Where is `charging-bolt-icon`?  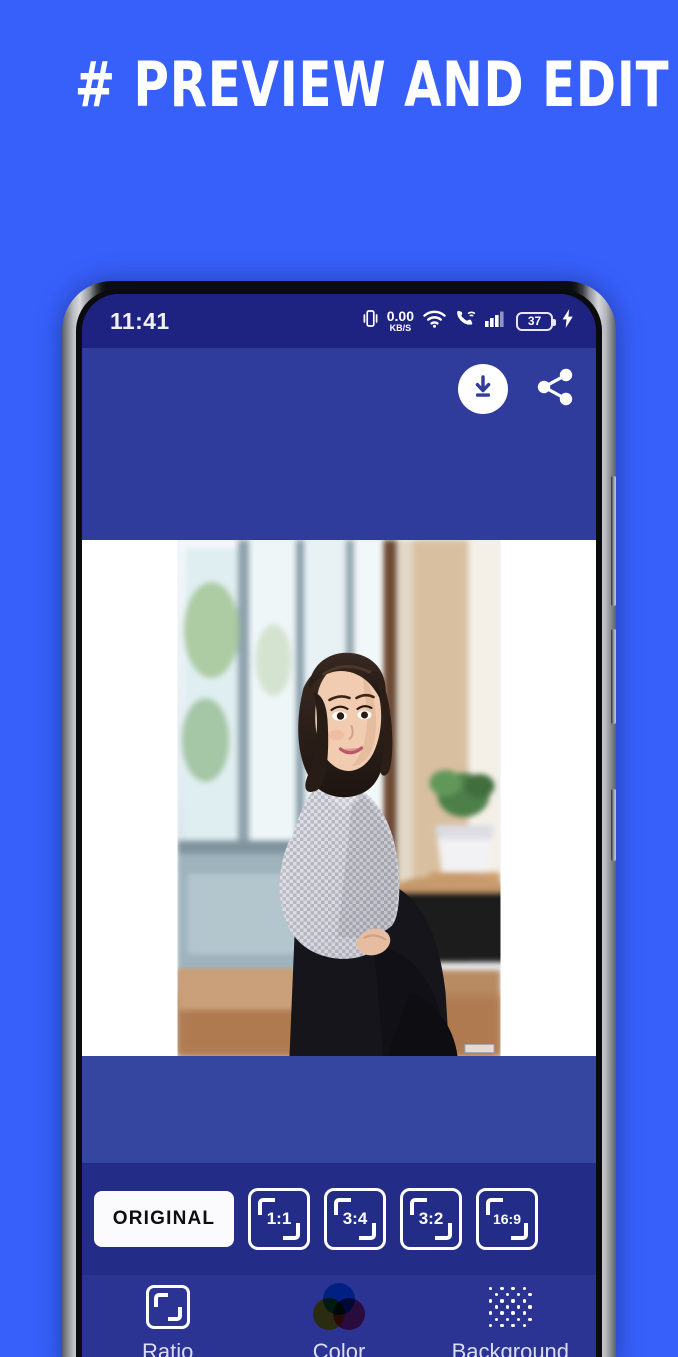
charging-bolt-icon is located at coordinates (568, 321).